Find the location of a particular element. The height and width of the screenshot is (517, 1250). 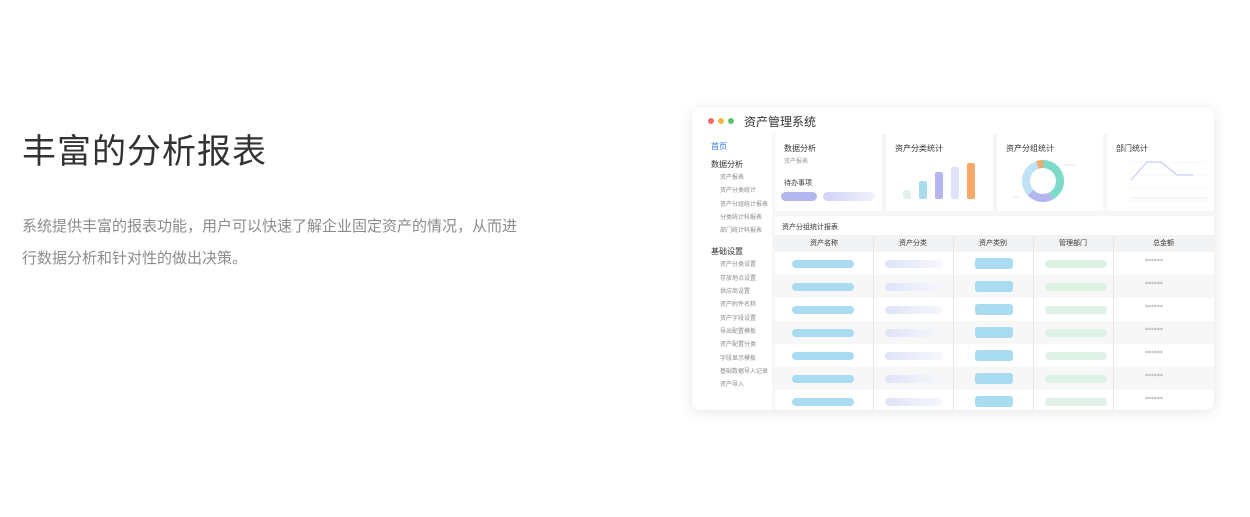

sidebar-item-attachment-name: 资产附件名称 is located at coordinates (732, 304).